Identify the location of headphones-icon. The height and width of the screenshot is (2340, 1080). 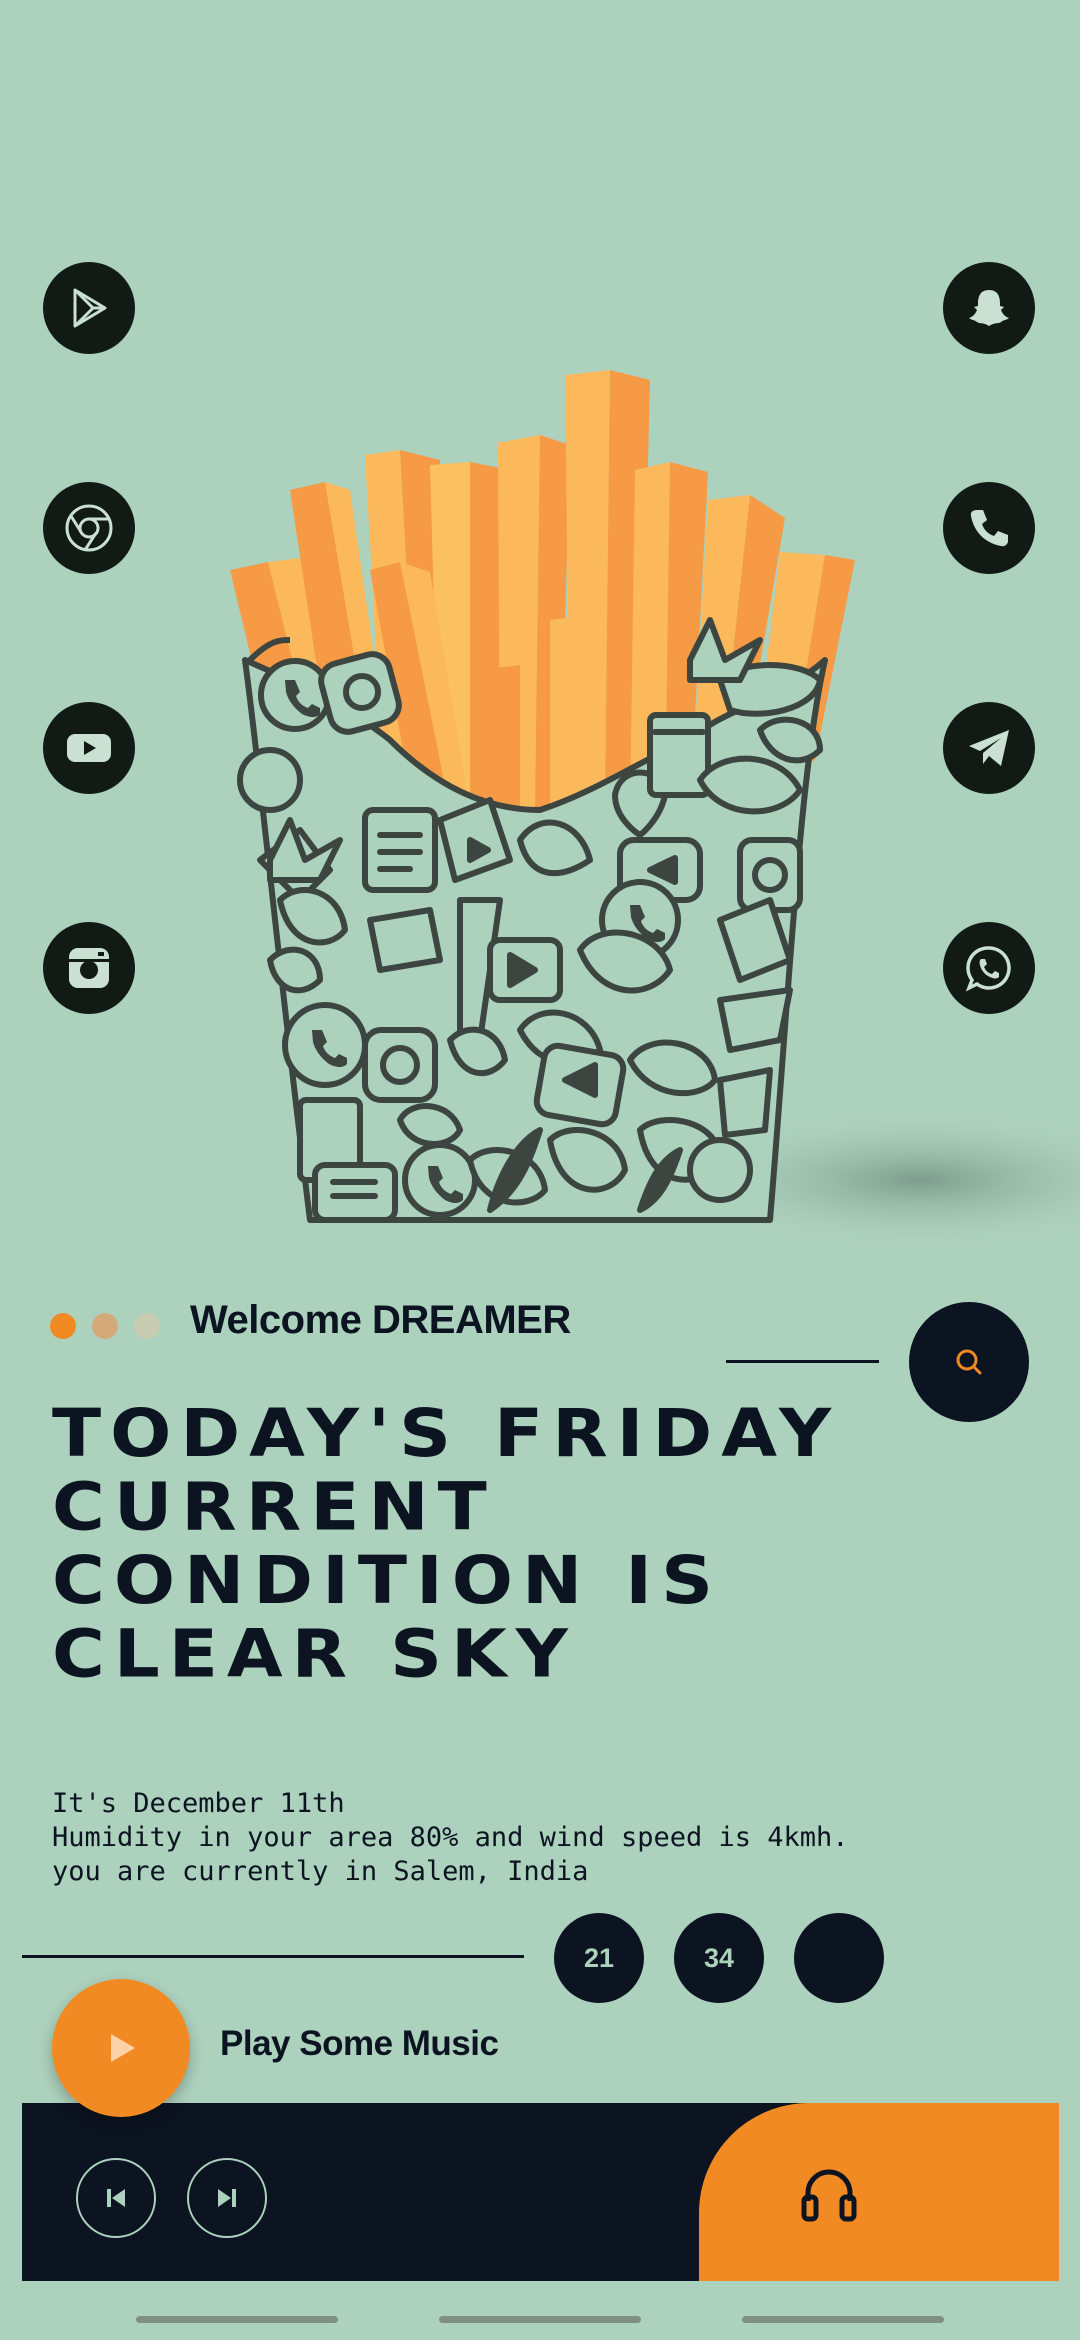
(829, 2194).